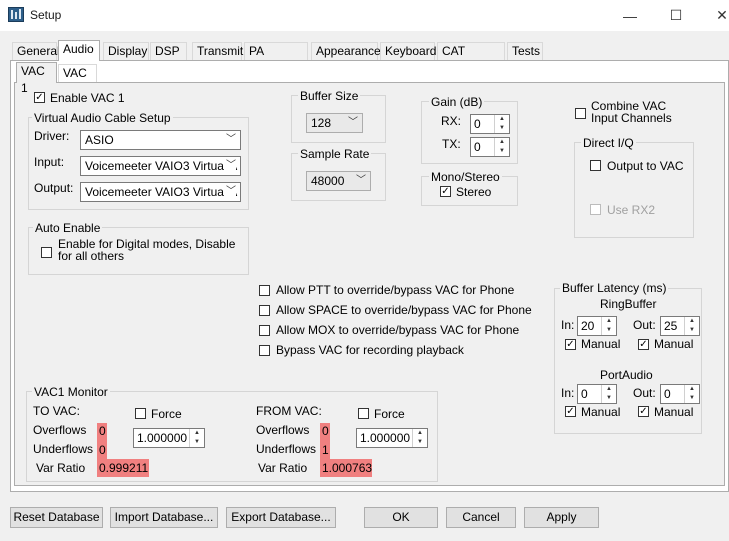  What do you see at coordinates (102, 450) in the screenshot?
I see `to-underflows-value: 0` at bounding box center [102, 450].